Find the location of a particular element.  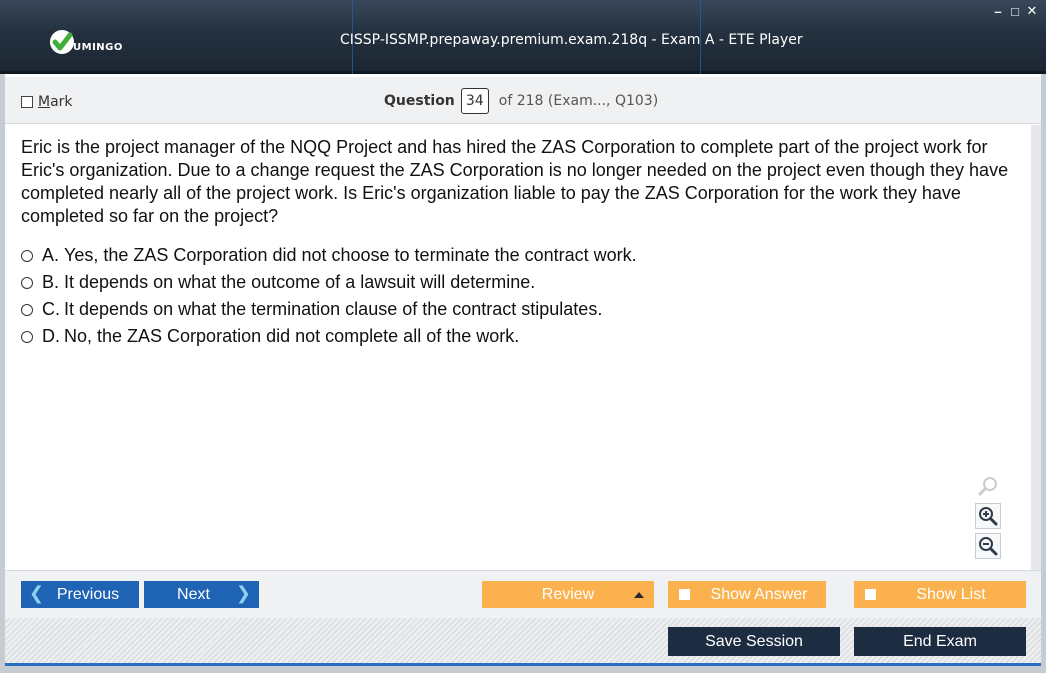

zoom-in-icon is located at coordinates (988, 516).